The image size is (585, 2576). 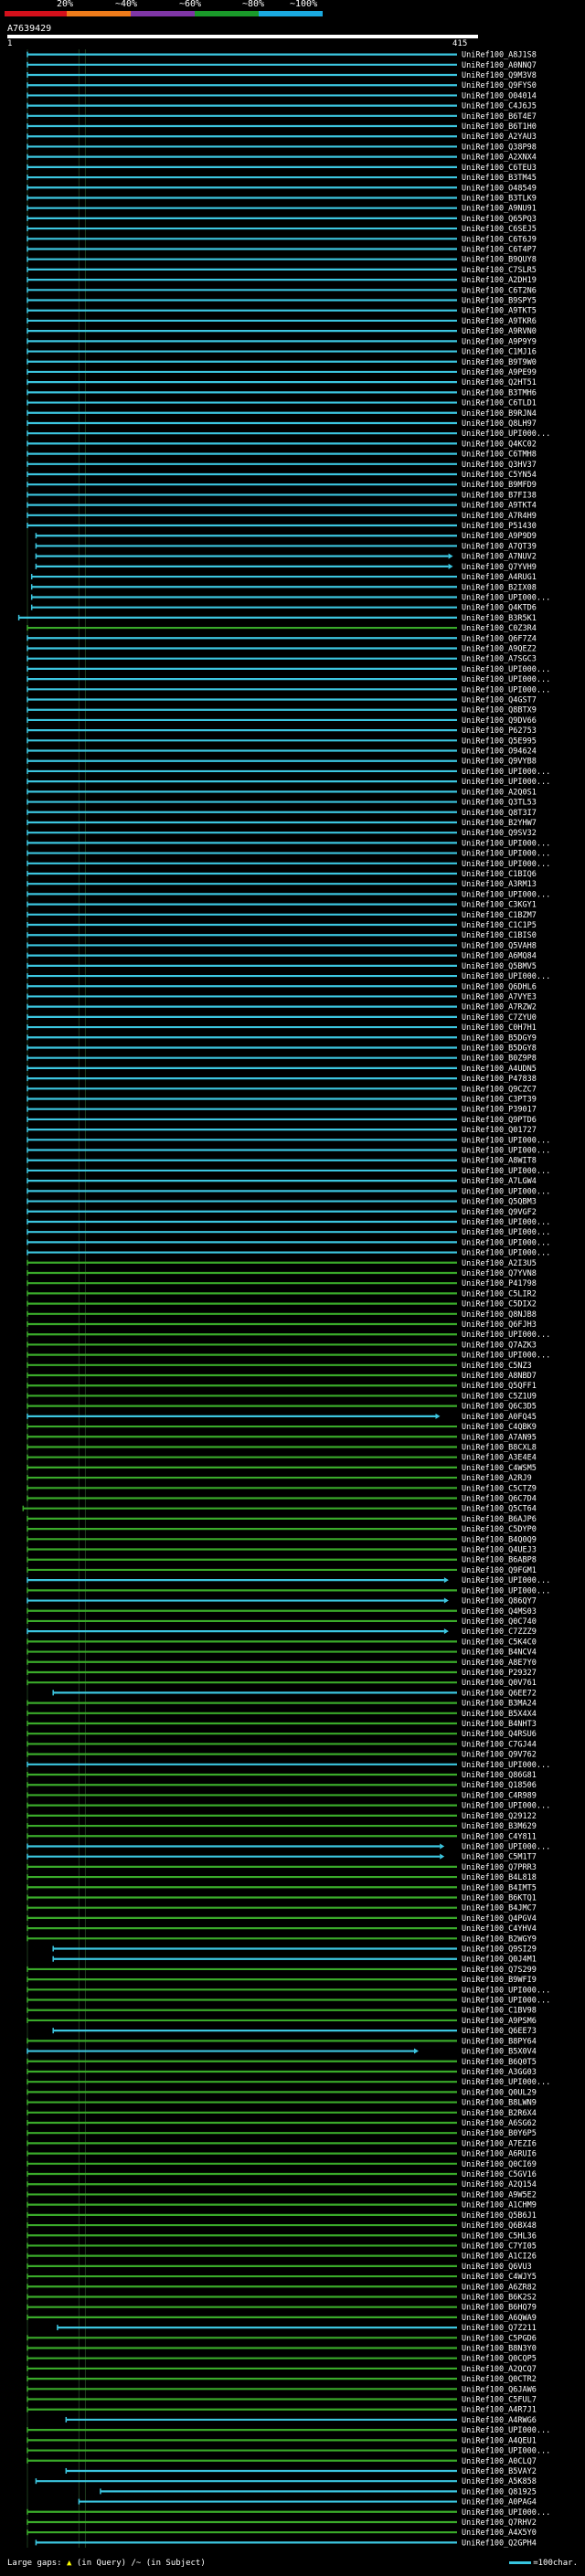 I want to click on hit-label: UniRef100_A7VYE3, so click(x=500, y=997).